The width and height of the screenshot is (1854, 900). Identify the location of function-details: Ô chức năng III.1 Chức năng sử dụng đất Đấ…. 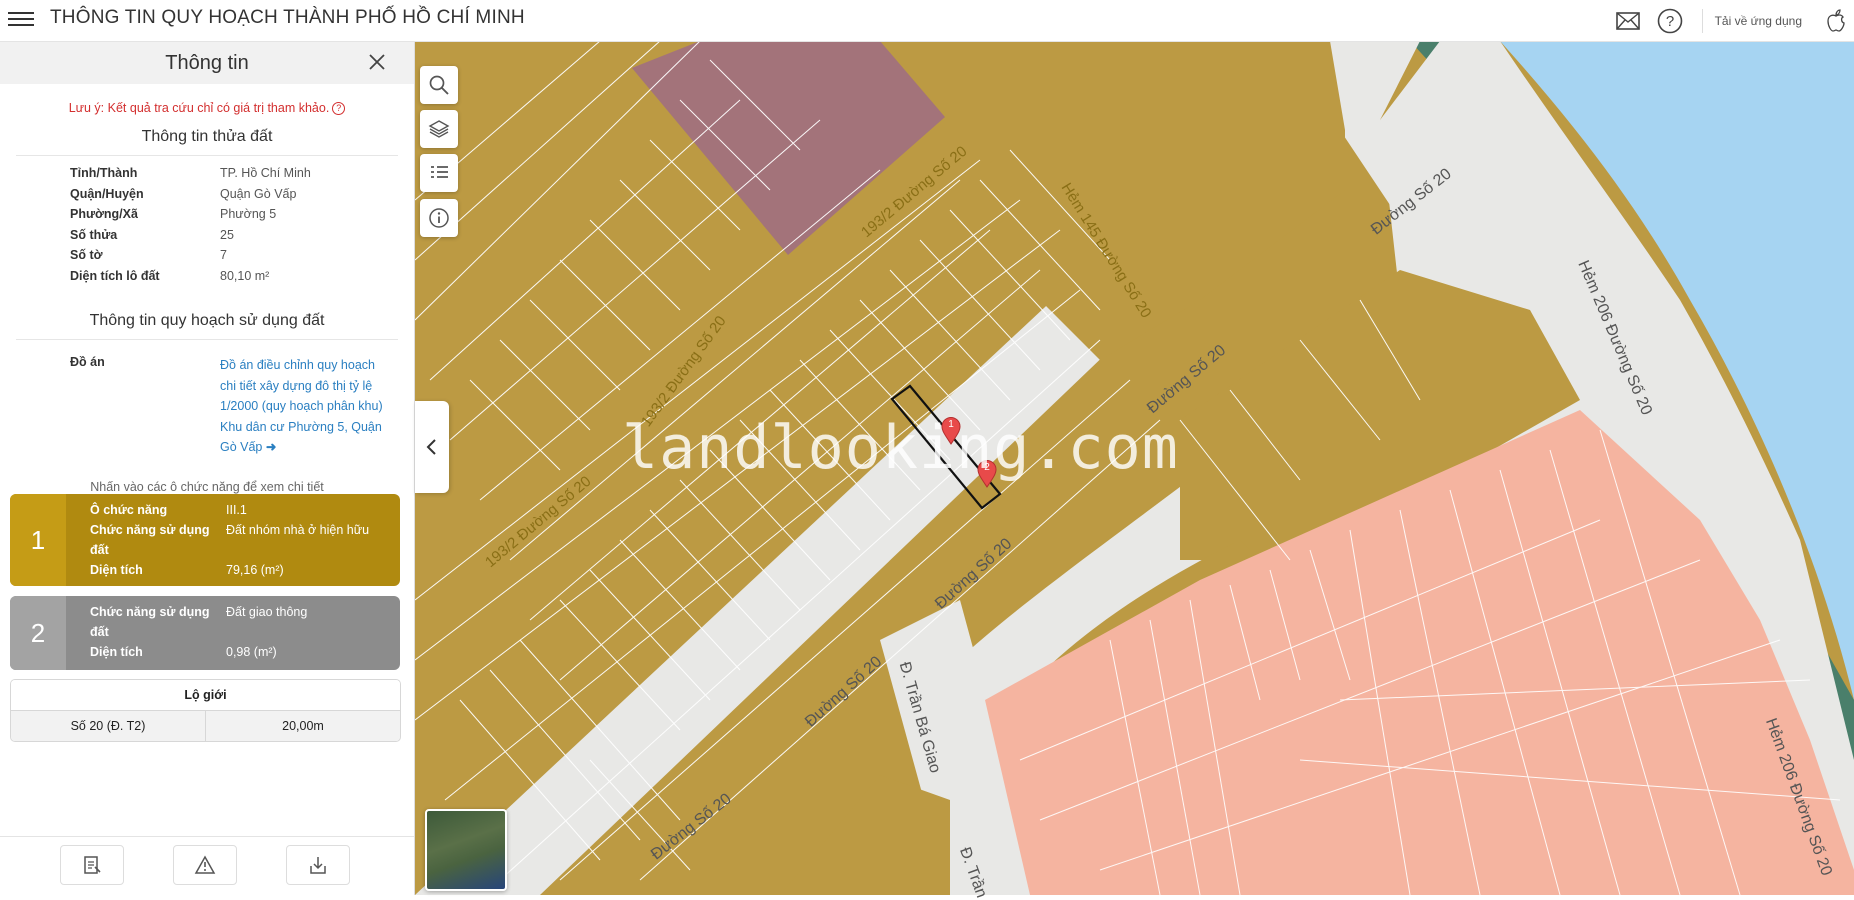
(233, 540).